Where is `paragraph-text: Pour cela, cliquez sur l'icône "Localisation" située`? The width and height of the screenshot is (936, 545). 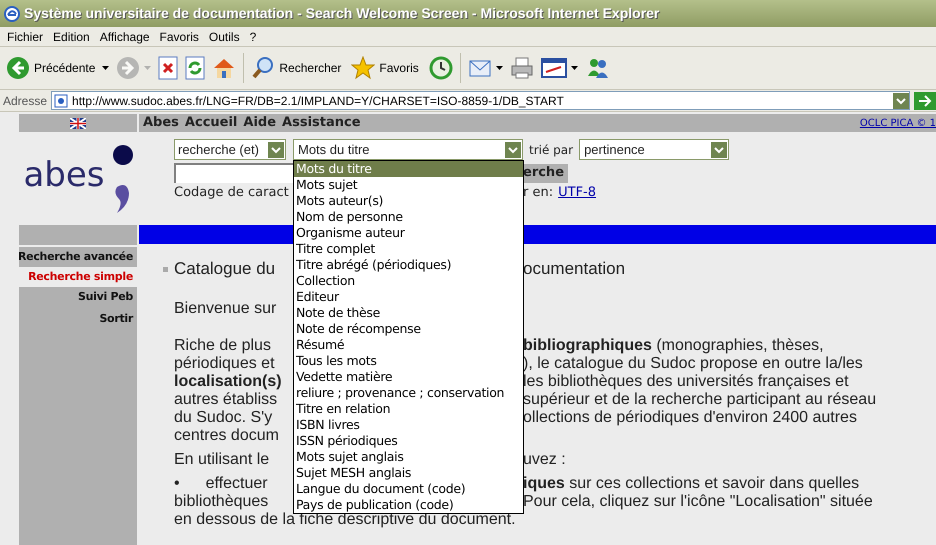 paragraph-text: Pour cela, cliquez sur l'icône "Localisation" située is located at coordinates (698, 502).